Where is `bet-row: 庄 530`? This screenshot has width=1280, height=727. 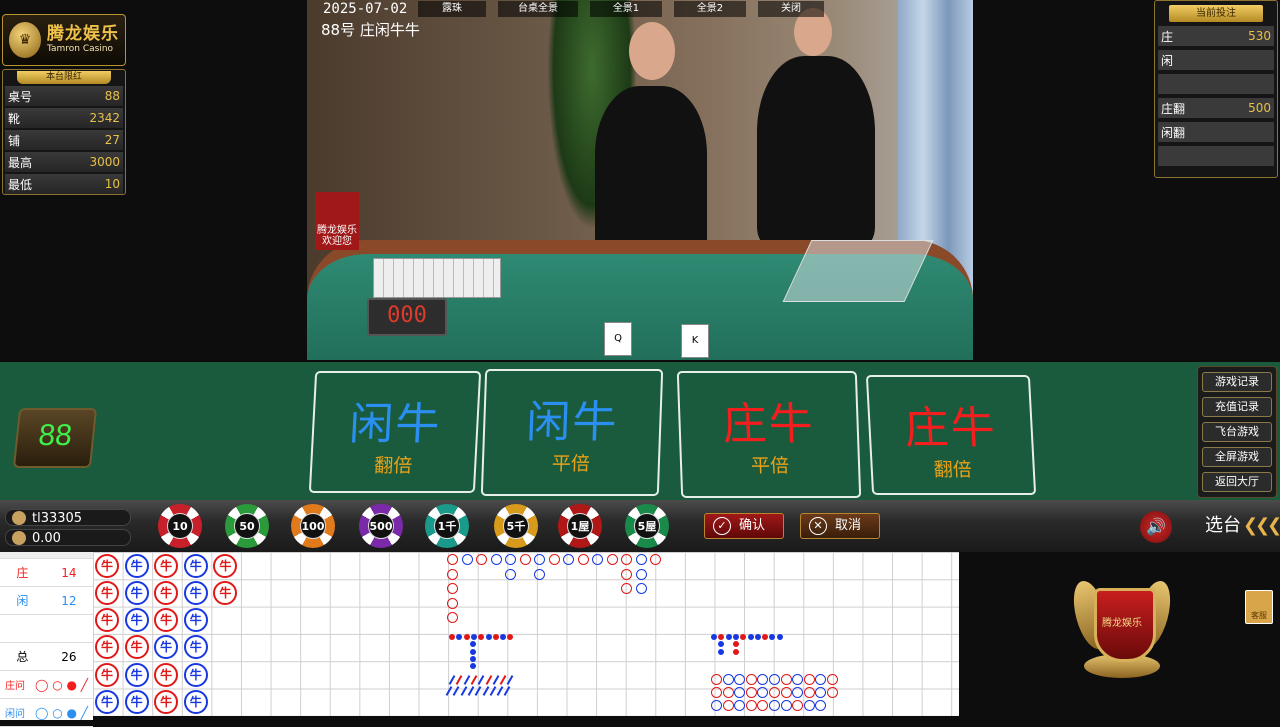
bet-row: 庄 530 is located at coordinates (1216, 36).